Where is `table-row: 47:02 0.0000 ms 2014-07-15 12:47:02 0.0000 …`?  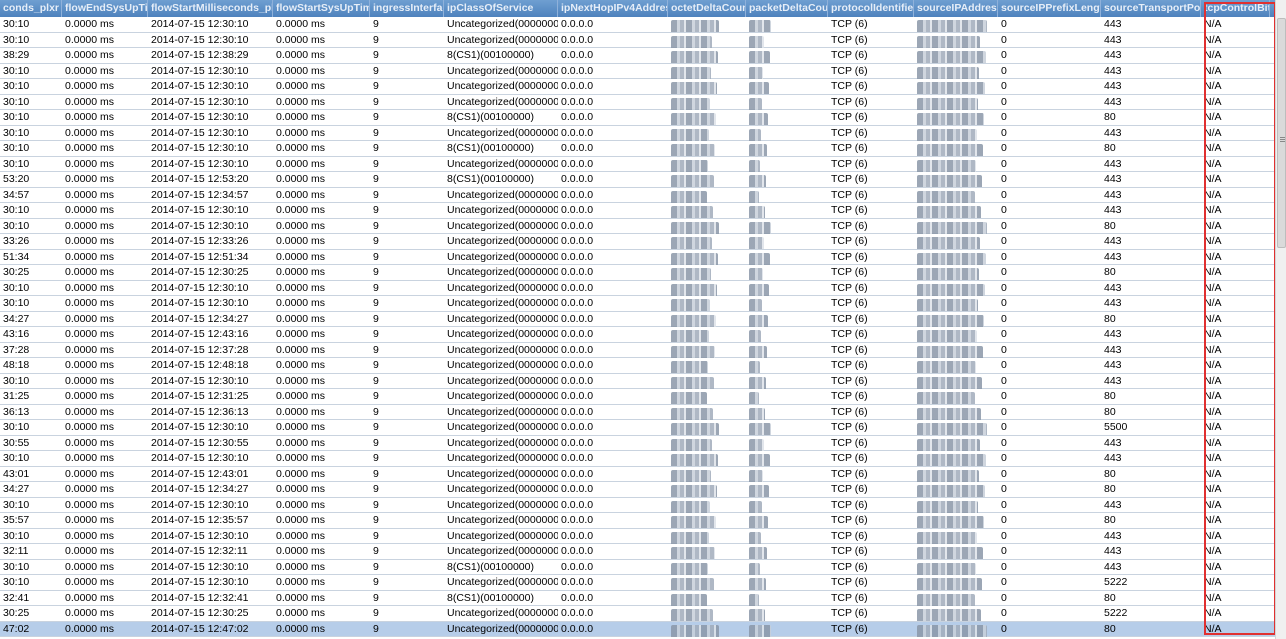 table-row: 47:02 0.0000 ms 2014-07-15 12:47:02 0.0000 … is located at coordinates (638, 629).